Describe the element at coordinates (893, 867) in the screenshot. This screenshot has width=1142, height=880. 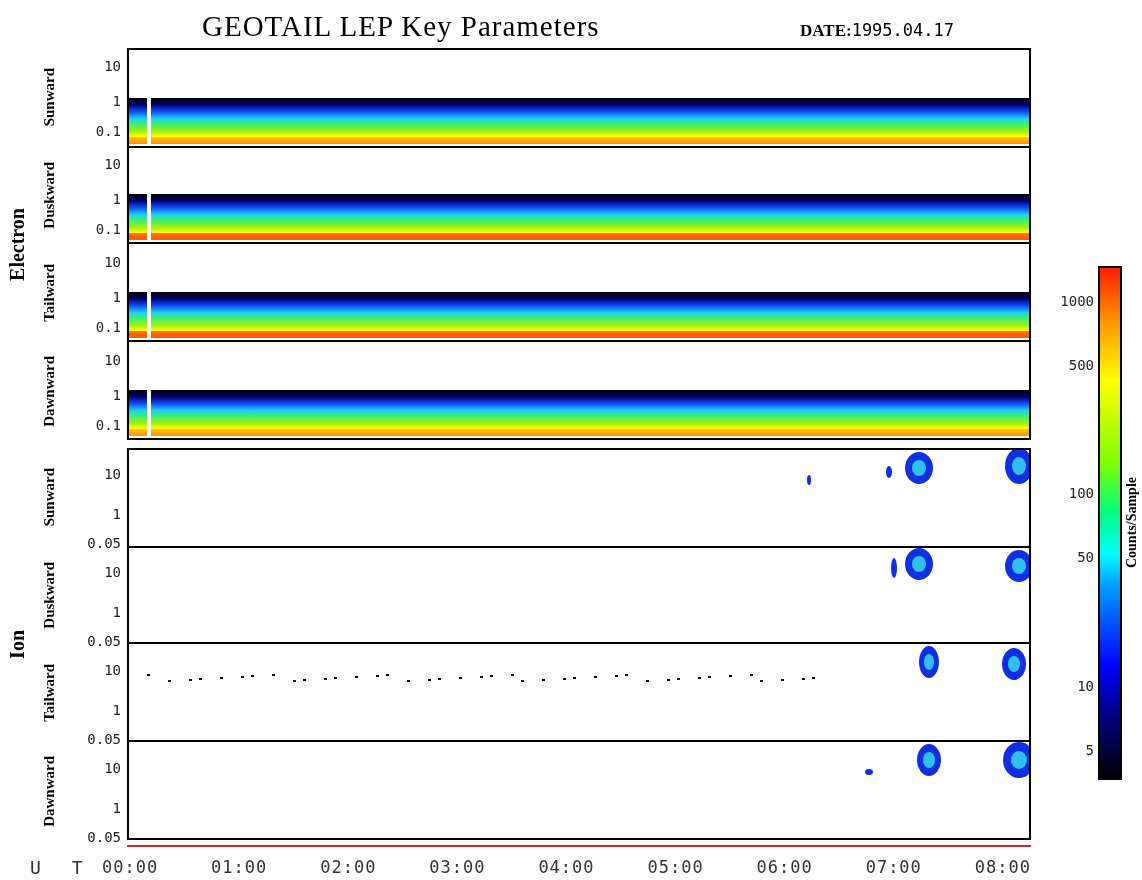
I see `x-tick-label: 07:00` at that location.